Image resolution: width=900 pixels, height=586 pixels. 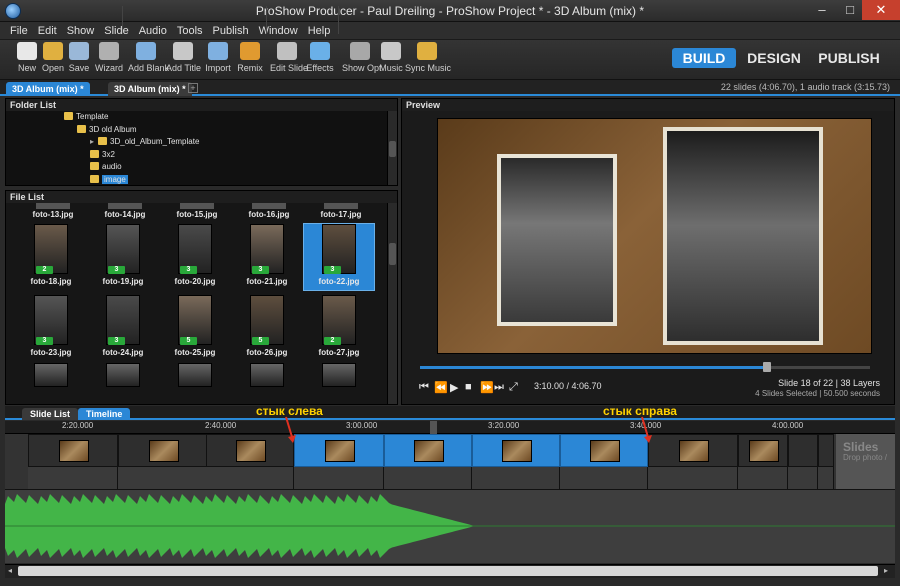 I want to click on fast-forward-icon: ⏩, so click(x=487, y=387).